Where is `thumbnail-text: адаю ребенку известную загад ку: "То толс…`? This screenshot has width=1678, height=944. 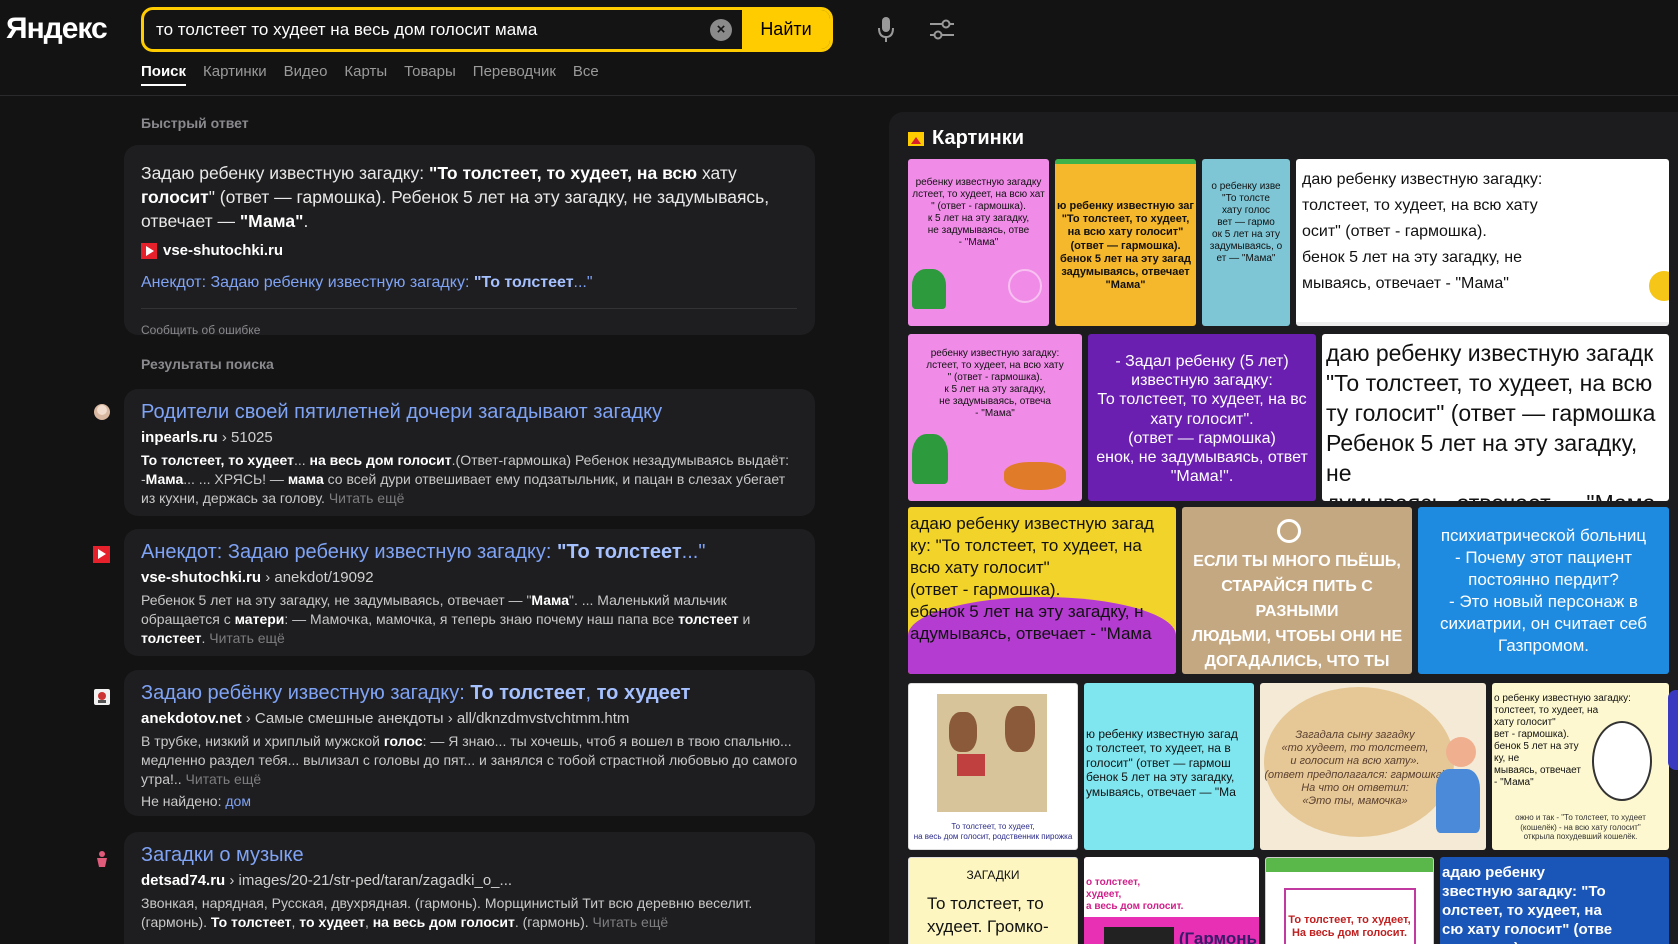
thumbnail-text: адаю ребенку известную загад ку: "То толс… is located at coordinates (1032, 578).